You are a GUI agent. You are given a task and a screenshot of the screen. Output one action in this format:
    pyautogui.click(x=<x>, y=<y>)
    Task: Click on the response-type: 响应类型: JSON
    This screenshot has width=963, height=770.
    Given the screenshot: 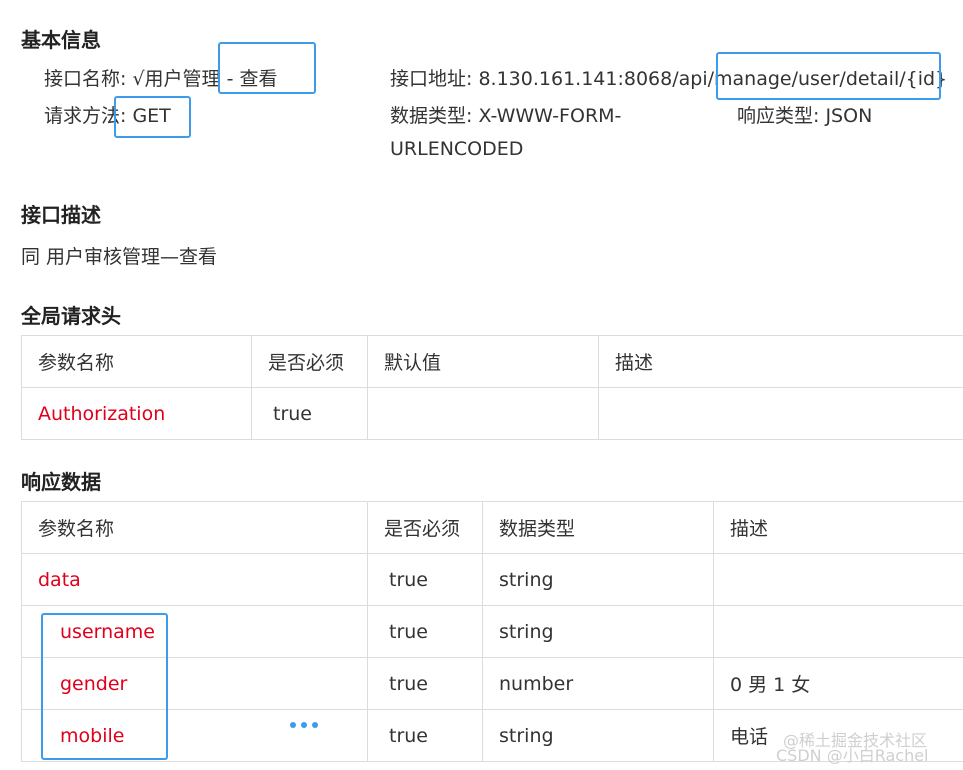 What is the action you would take?
    pyautogui.click(x=804, y=114)
    